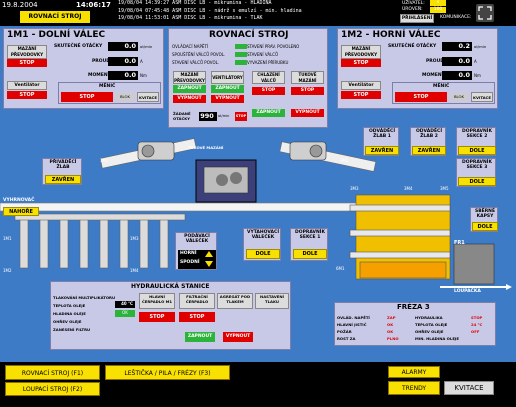 The width and height of the screenshot is (516, 407). What do you see at coordinates (262, 244) in the screenshot?
I see `pull-roller-box: VYTAHOVACÍ VÁLEČEK DOLE` at bounding box center [262, 244].